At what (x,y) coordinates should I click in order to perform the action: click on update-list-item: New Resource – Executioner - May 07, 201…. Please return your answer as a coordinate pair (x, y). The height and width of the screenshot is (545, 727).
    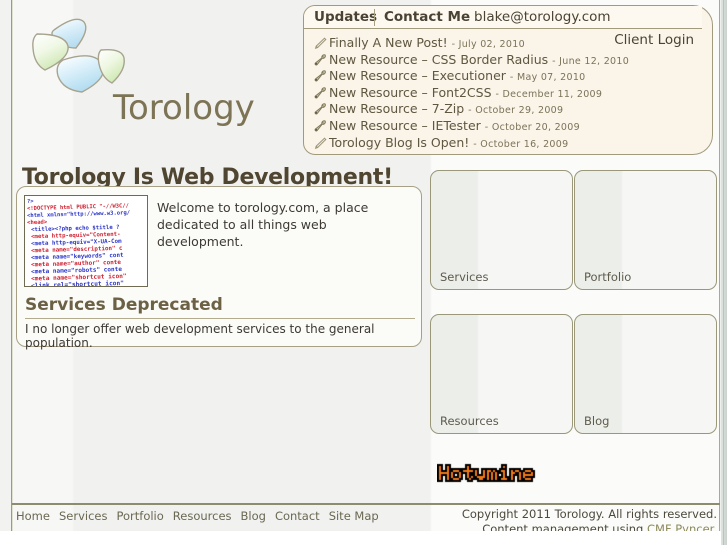
    Looking at the image, I should click on (509, 76).